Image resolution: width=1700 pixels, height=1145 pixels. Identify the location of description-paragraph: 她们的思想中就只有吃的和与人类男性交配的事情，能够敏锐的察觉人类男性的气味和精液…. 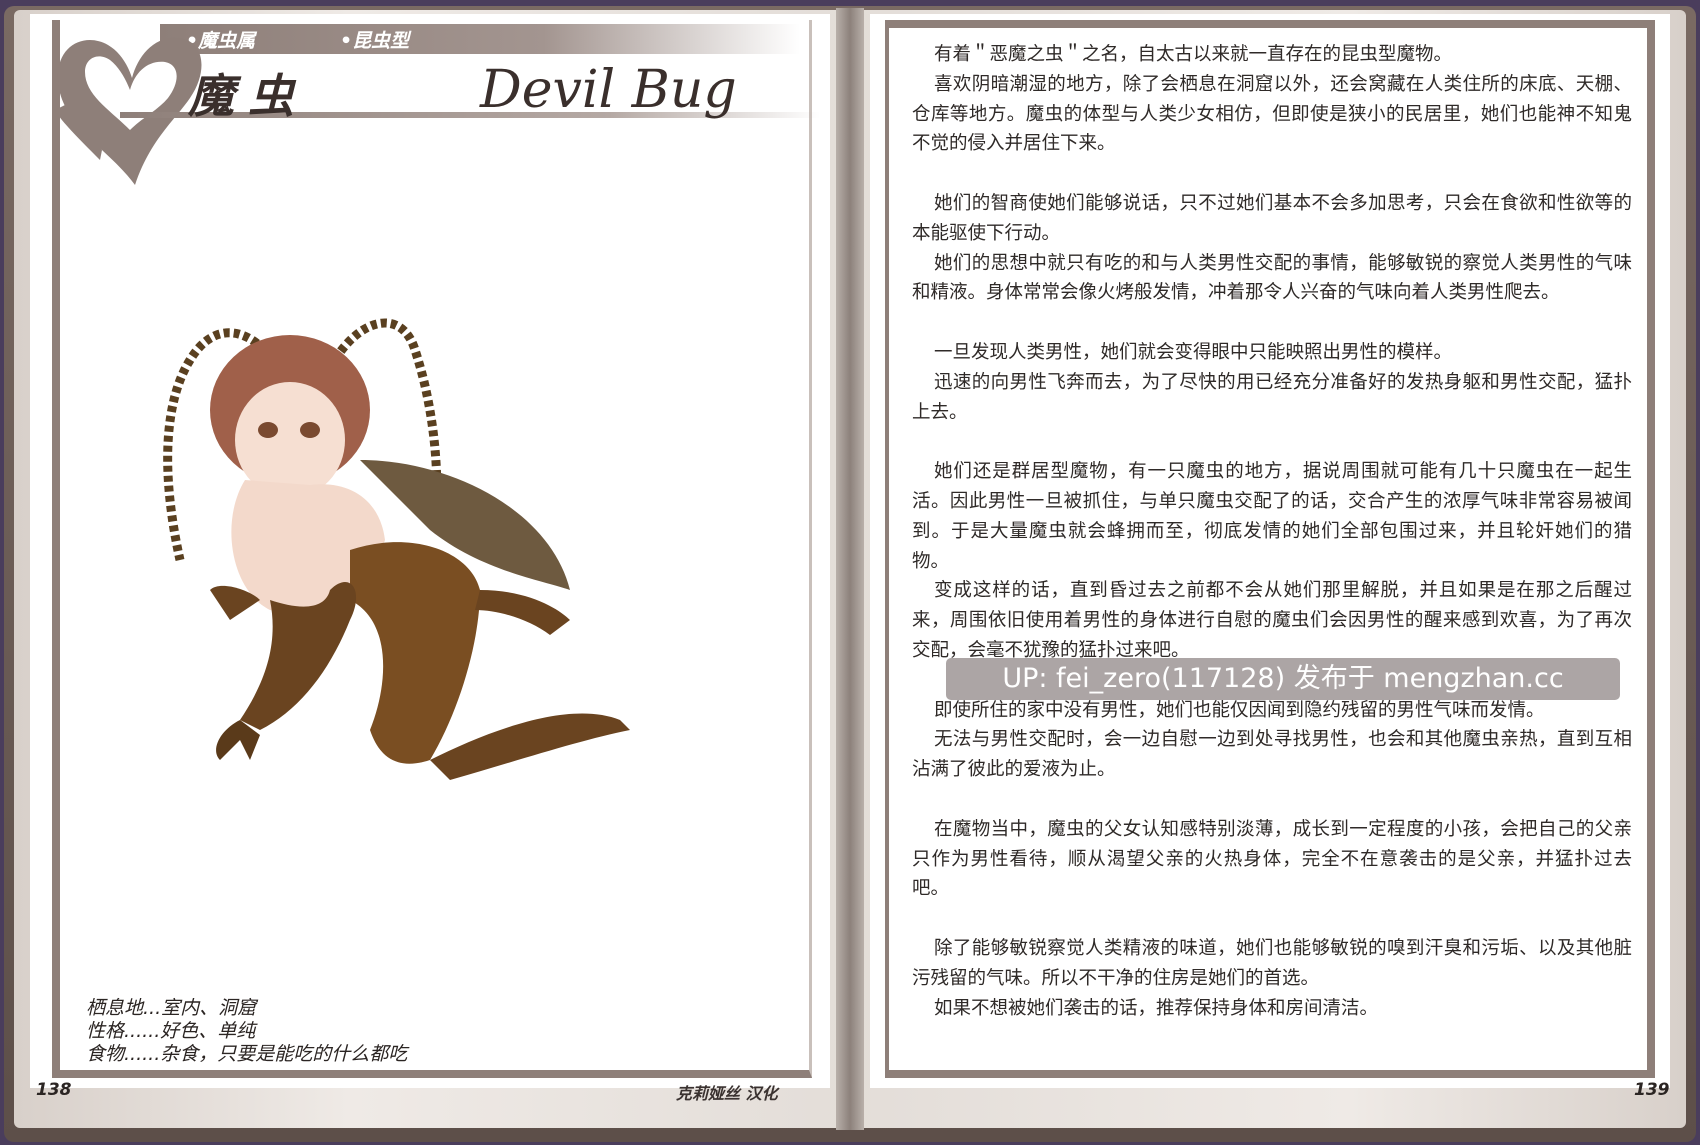
(1272, 278).